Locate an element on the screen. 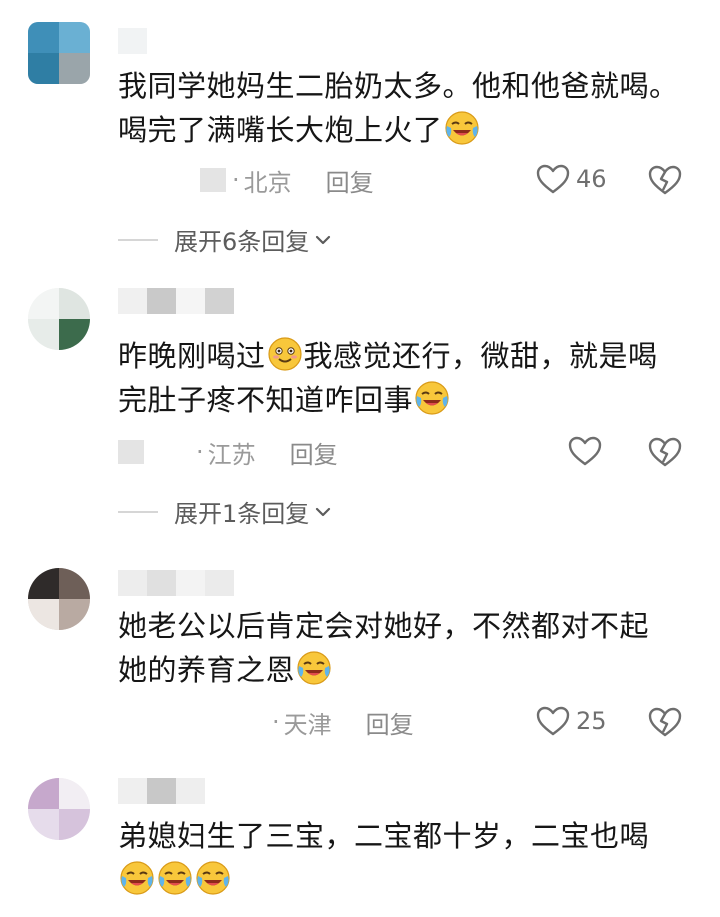 Image resolution: width=720 pixels, height=917 pixels. comment-meta: · 北京 回复 is located at coordinates (287, 180).